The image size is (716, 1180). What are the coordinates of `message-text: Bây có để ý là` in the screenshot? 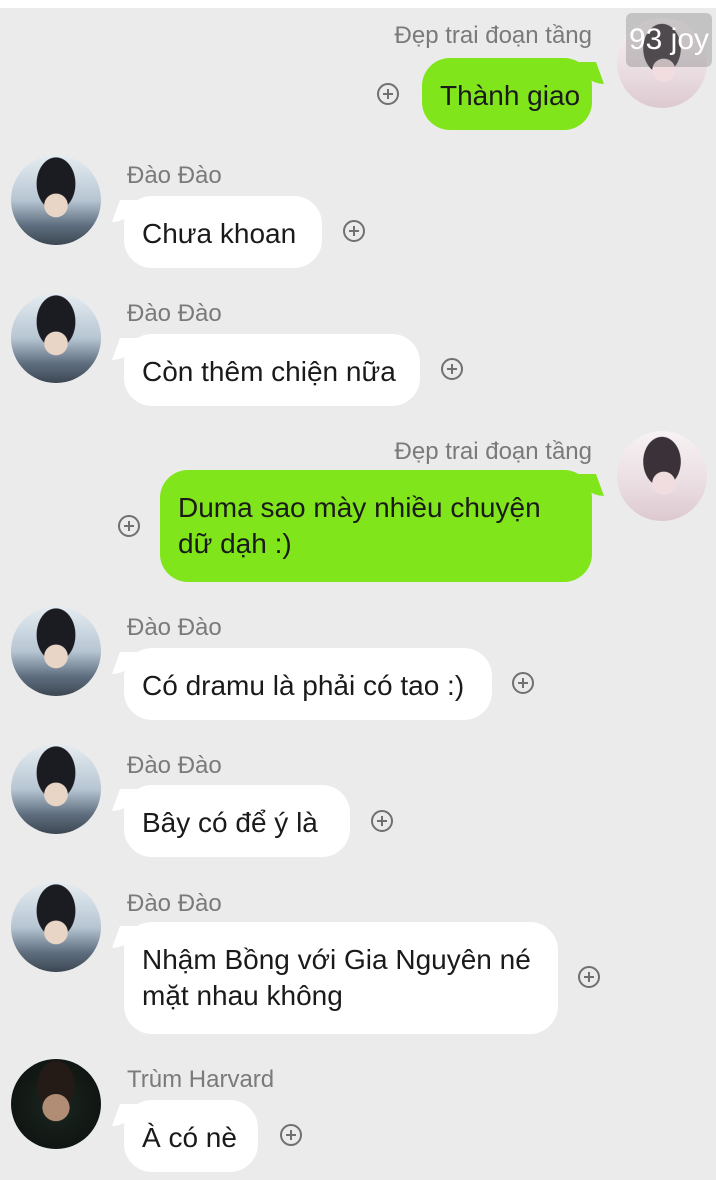 It's located at (230, 822).